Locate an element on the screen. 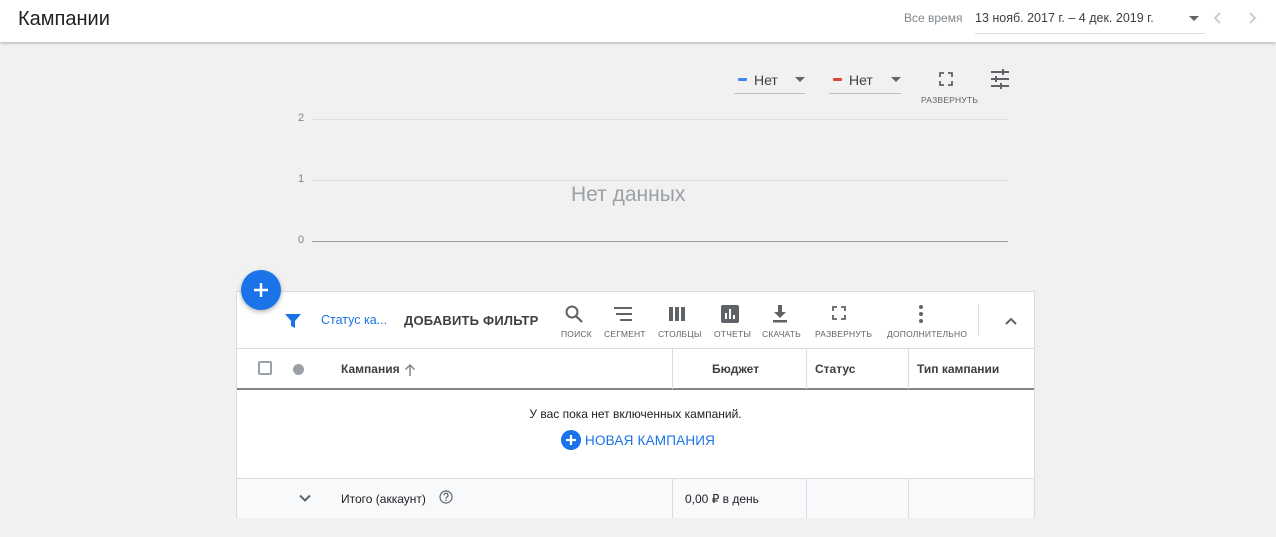 The height and width of the screenshot is (537, 1276). select-all-checkbox is located at coordinates (265, 368).